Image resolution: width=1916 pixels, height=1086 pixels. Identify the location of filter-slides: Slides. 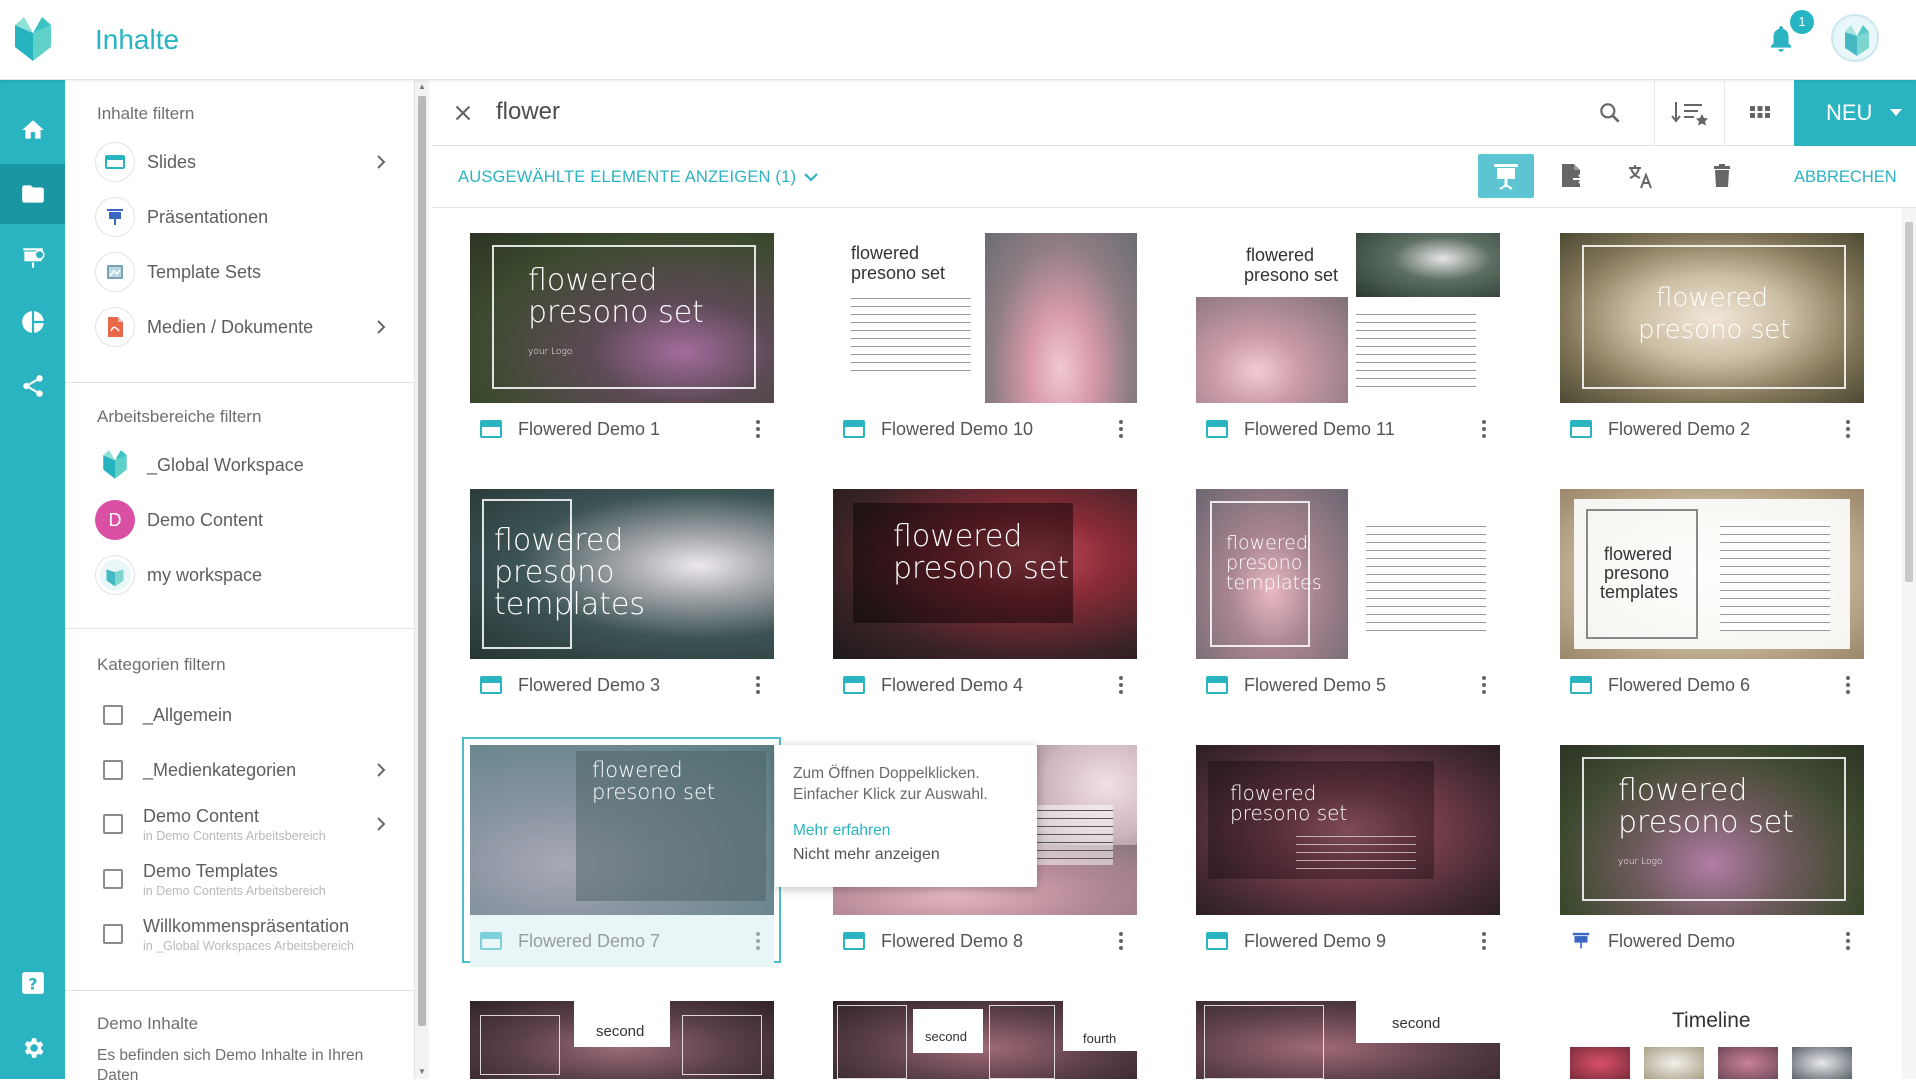
(245, 162).